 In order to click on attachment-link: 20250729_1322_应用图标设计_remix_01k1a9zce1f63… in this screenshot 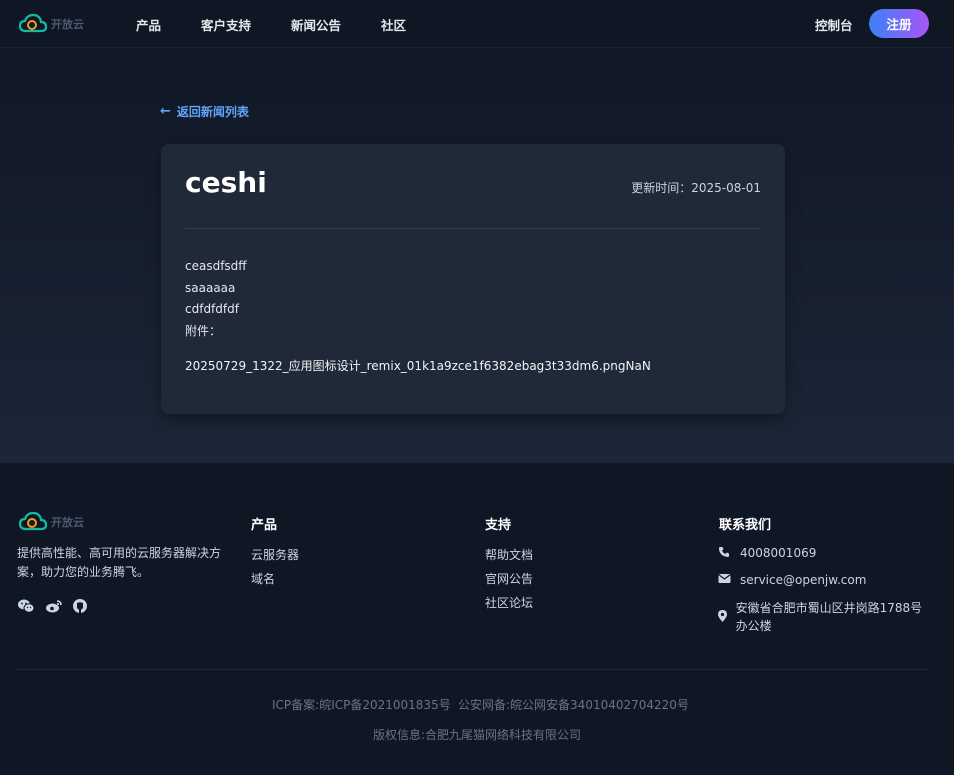, I will do `click(418, 365)`.